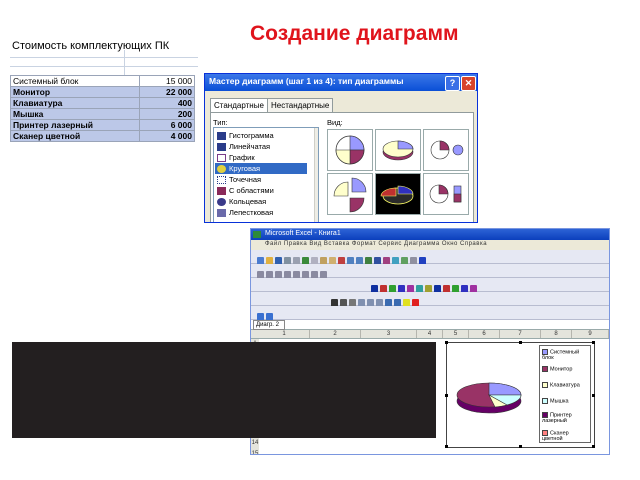 Image resolution: width=640 pixels, height=480 pixels. Describe the element at coordinates (430, 313) in the screenshot. I see `web-toolbar` at that location.